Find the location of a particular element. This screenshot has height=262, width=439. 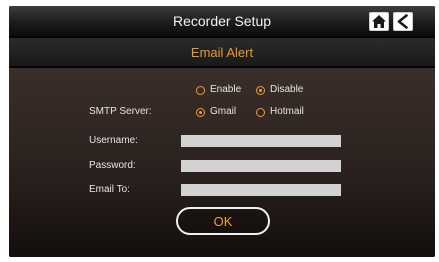

disable-label: Disable is located at coordinates (286, 89).